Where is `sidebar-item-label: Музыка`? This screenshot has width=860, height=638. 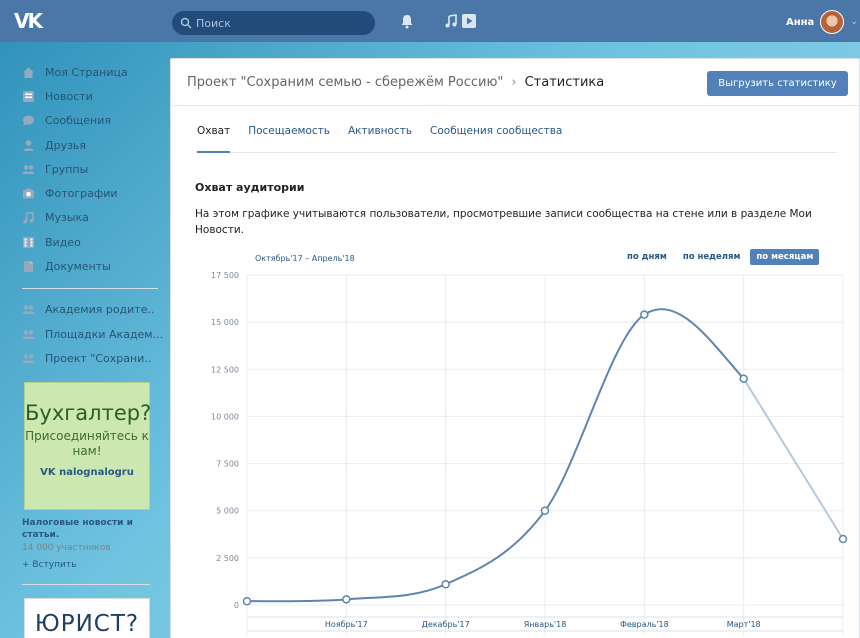
sidebar-item-label: Музыка is located at coordinates (67, 218).